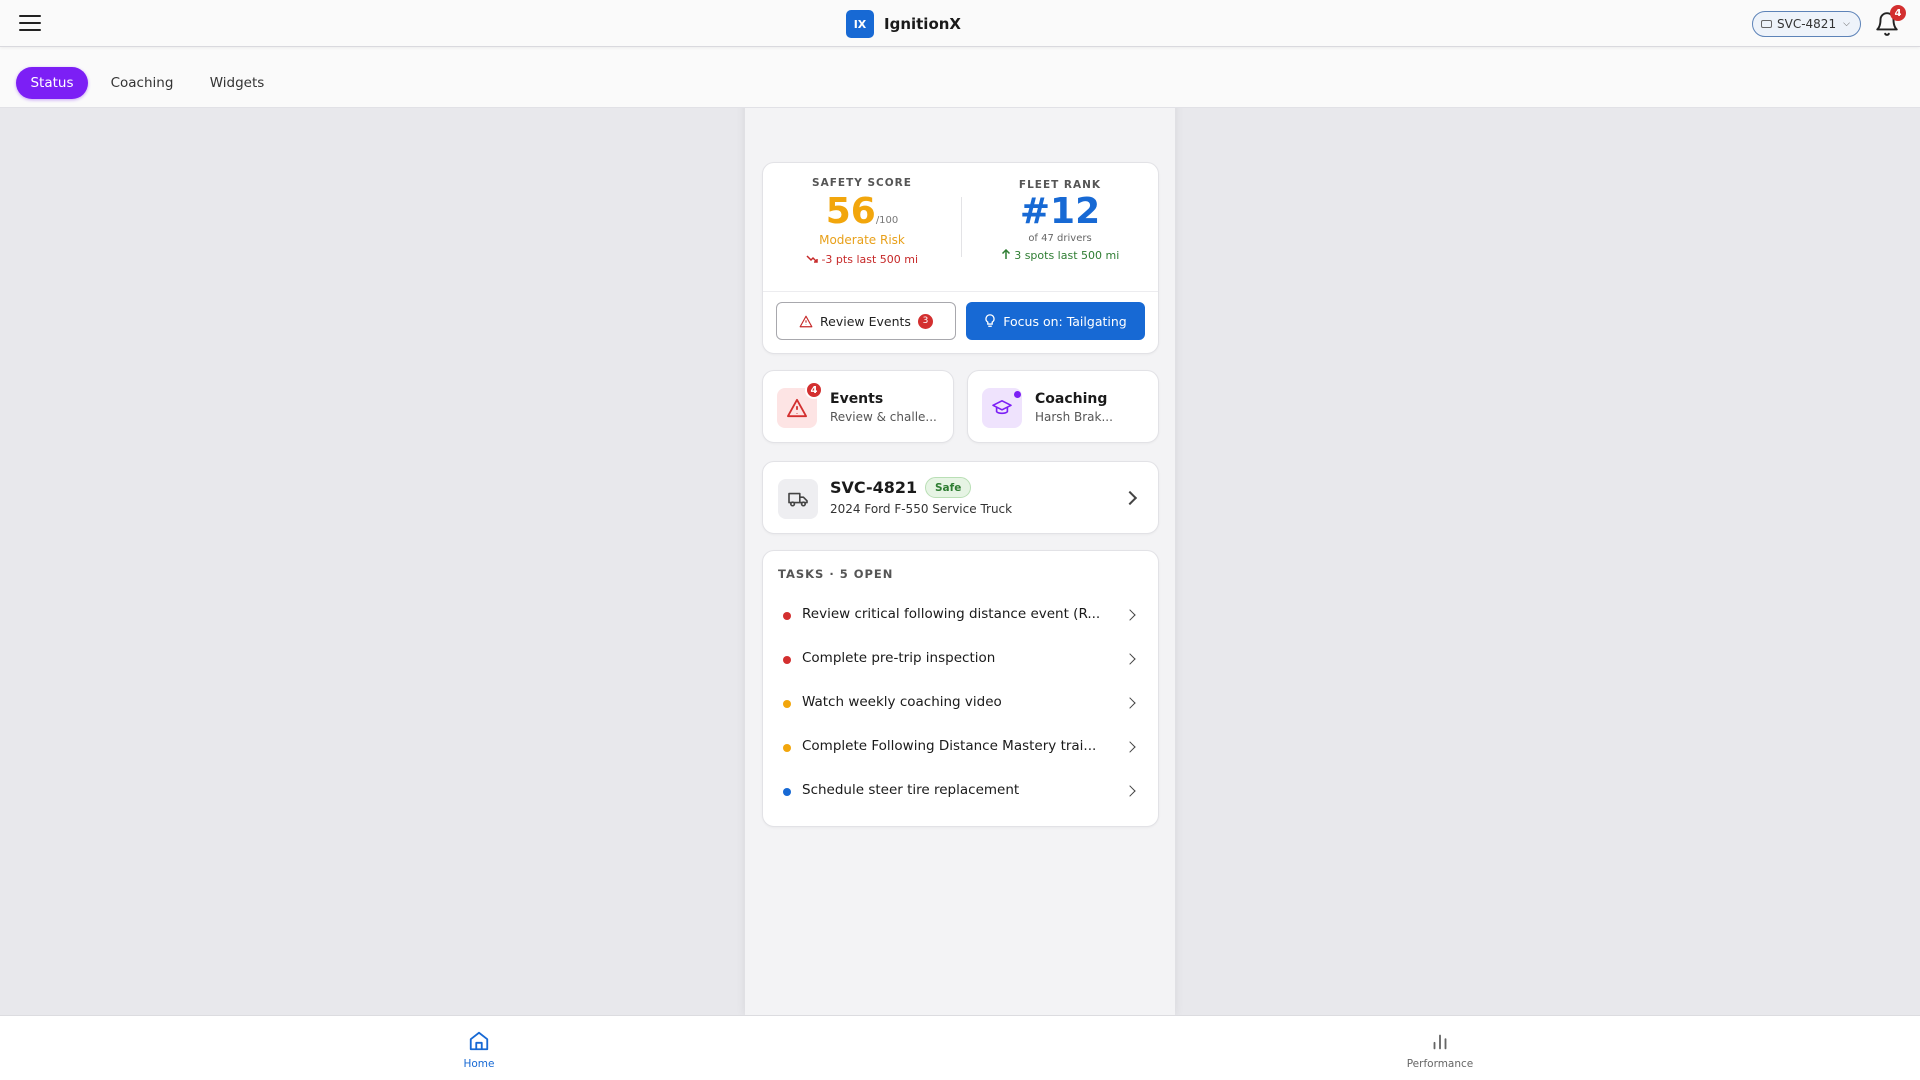  I want to click on nav-performance: Performance, so click(1440, 1050).